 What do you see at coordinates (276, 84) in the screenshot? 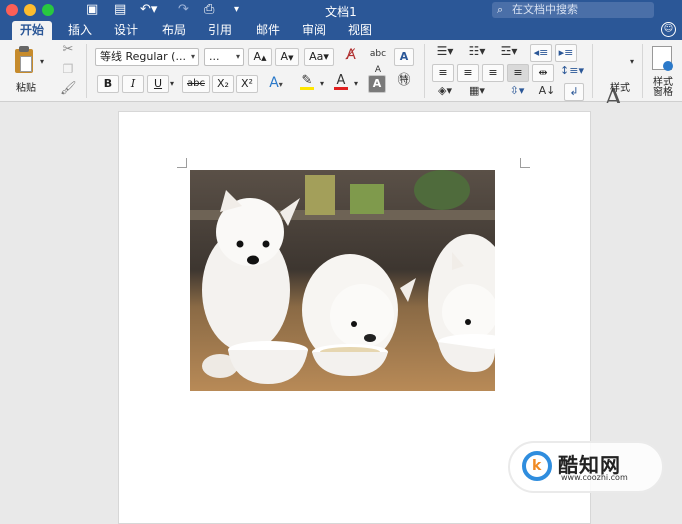
I see `text-effects-icon: A▾` at bounding box center [276, 84].